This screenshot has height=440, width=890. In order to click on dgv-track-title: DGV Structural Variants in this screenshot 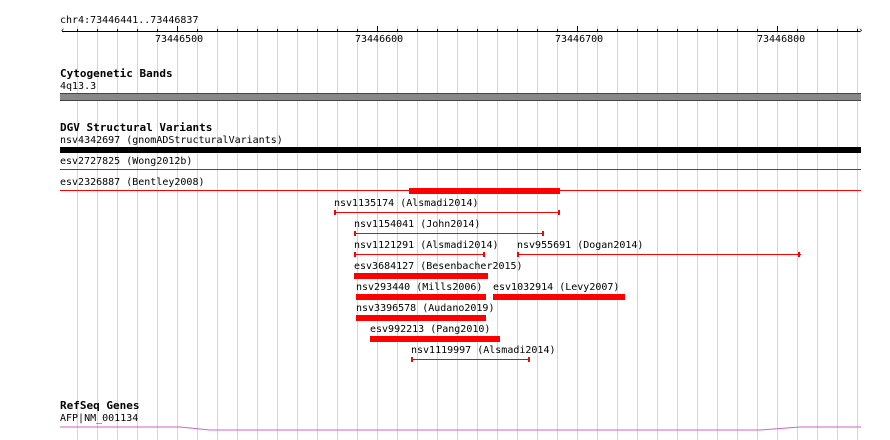, I will do `click(136, 127)`.